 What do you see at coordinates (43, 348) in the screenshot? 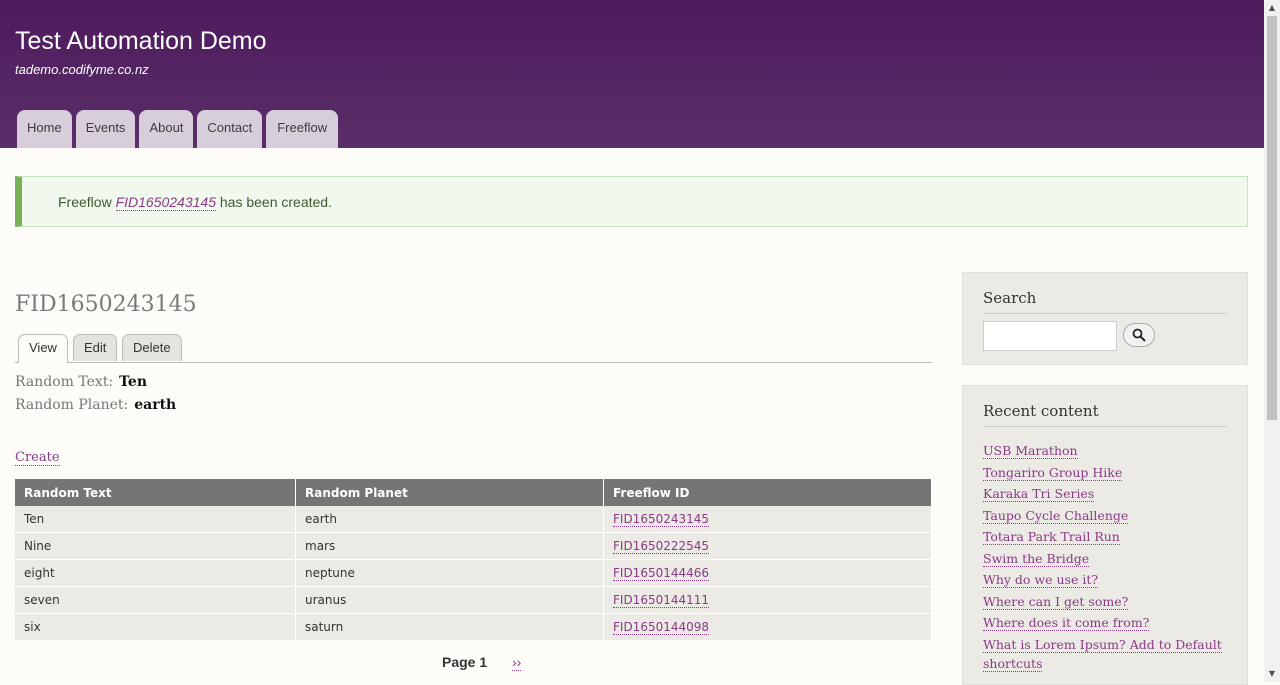
I see `tab-view: View` at bounding box center [43, 348].